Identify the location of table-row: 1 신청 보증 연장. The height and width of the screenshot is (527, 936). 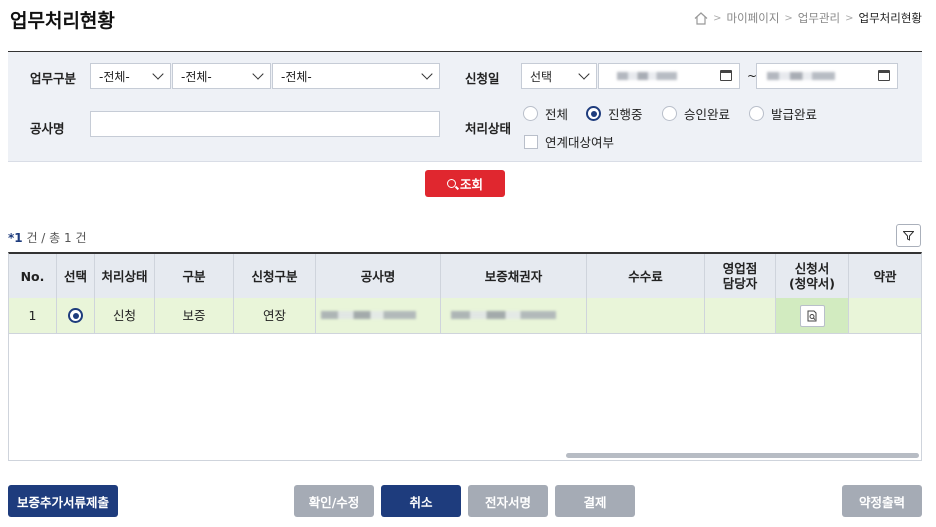
(465, 316).